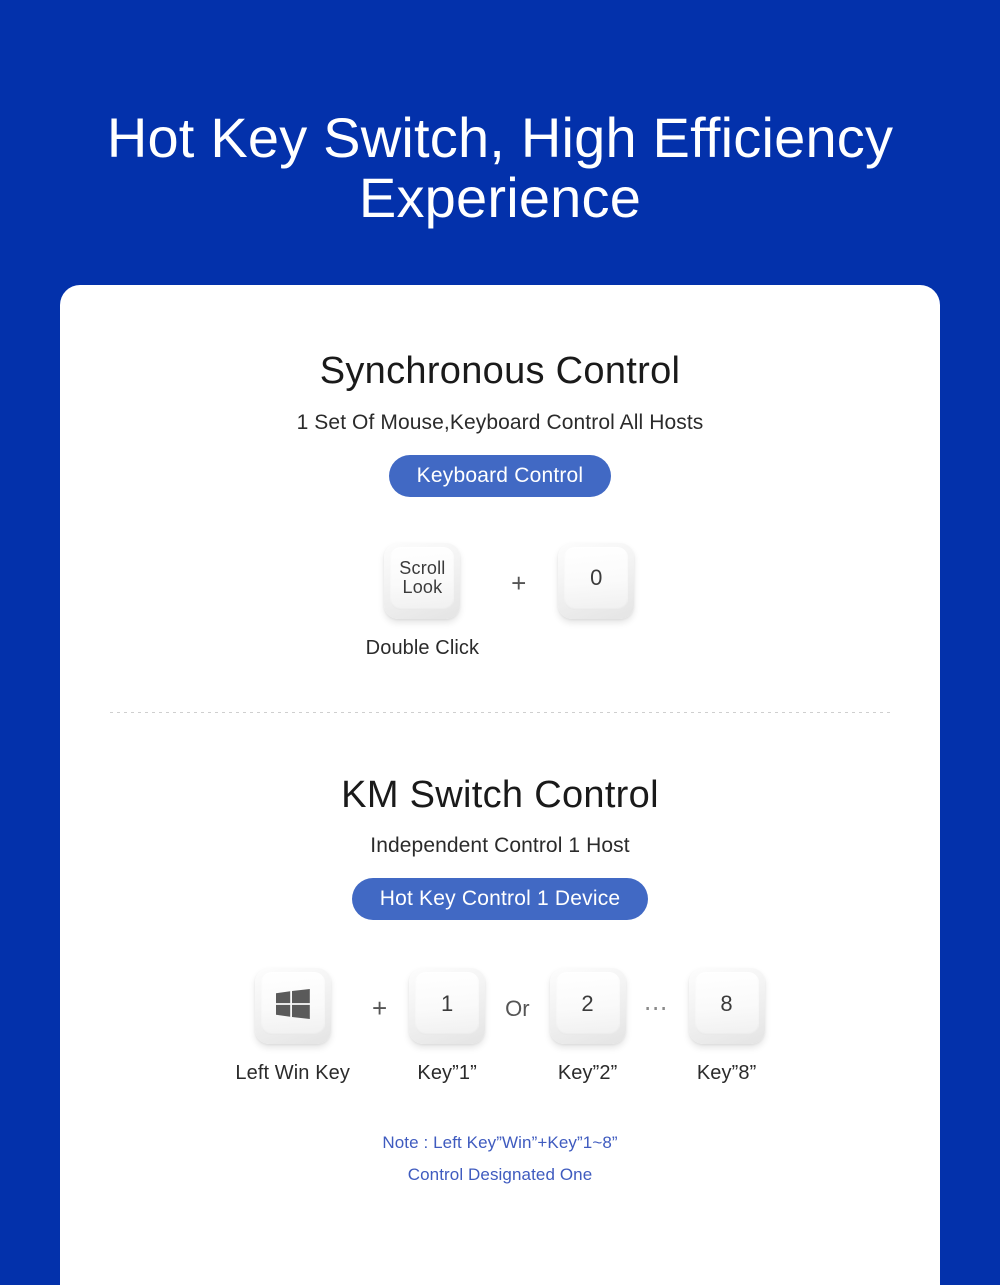 The width and height of the screenshot is (1000, 1285). What do you see at coordinates (500, 1174) in the screenshot?
I see `note-line-2: Control Designated One` at bounding box center [500, 1174].